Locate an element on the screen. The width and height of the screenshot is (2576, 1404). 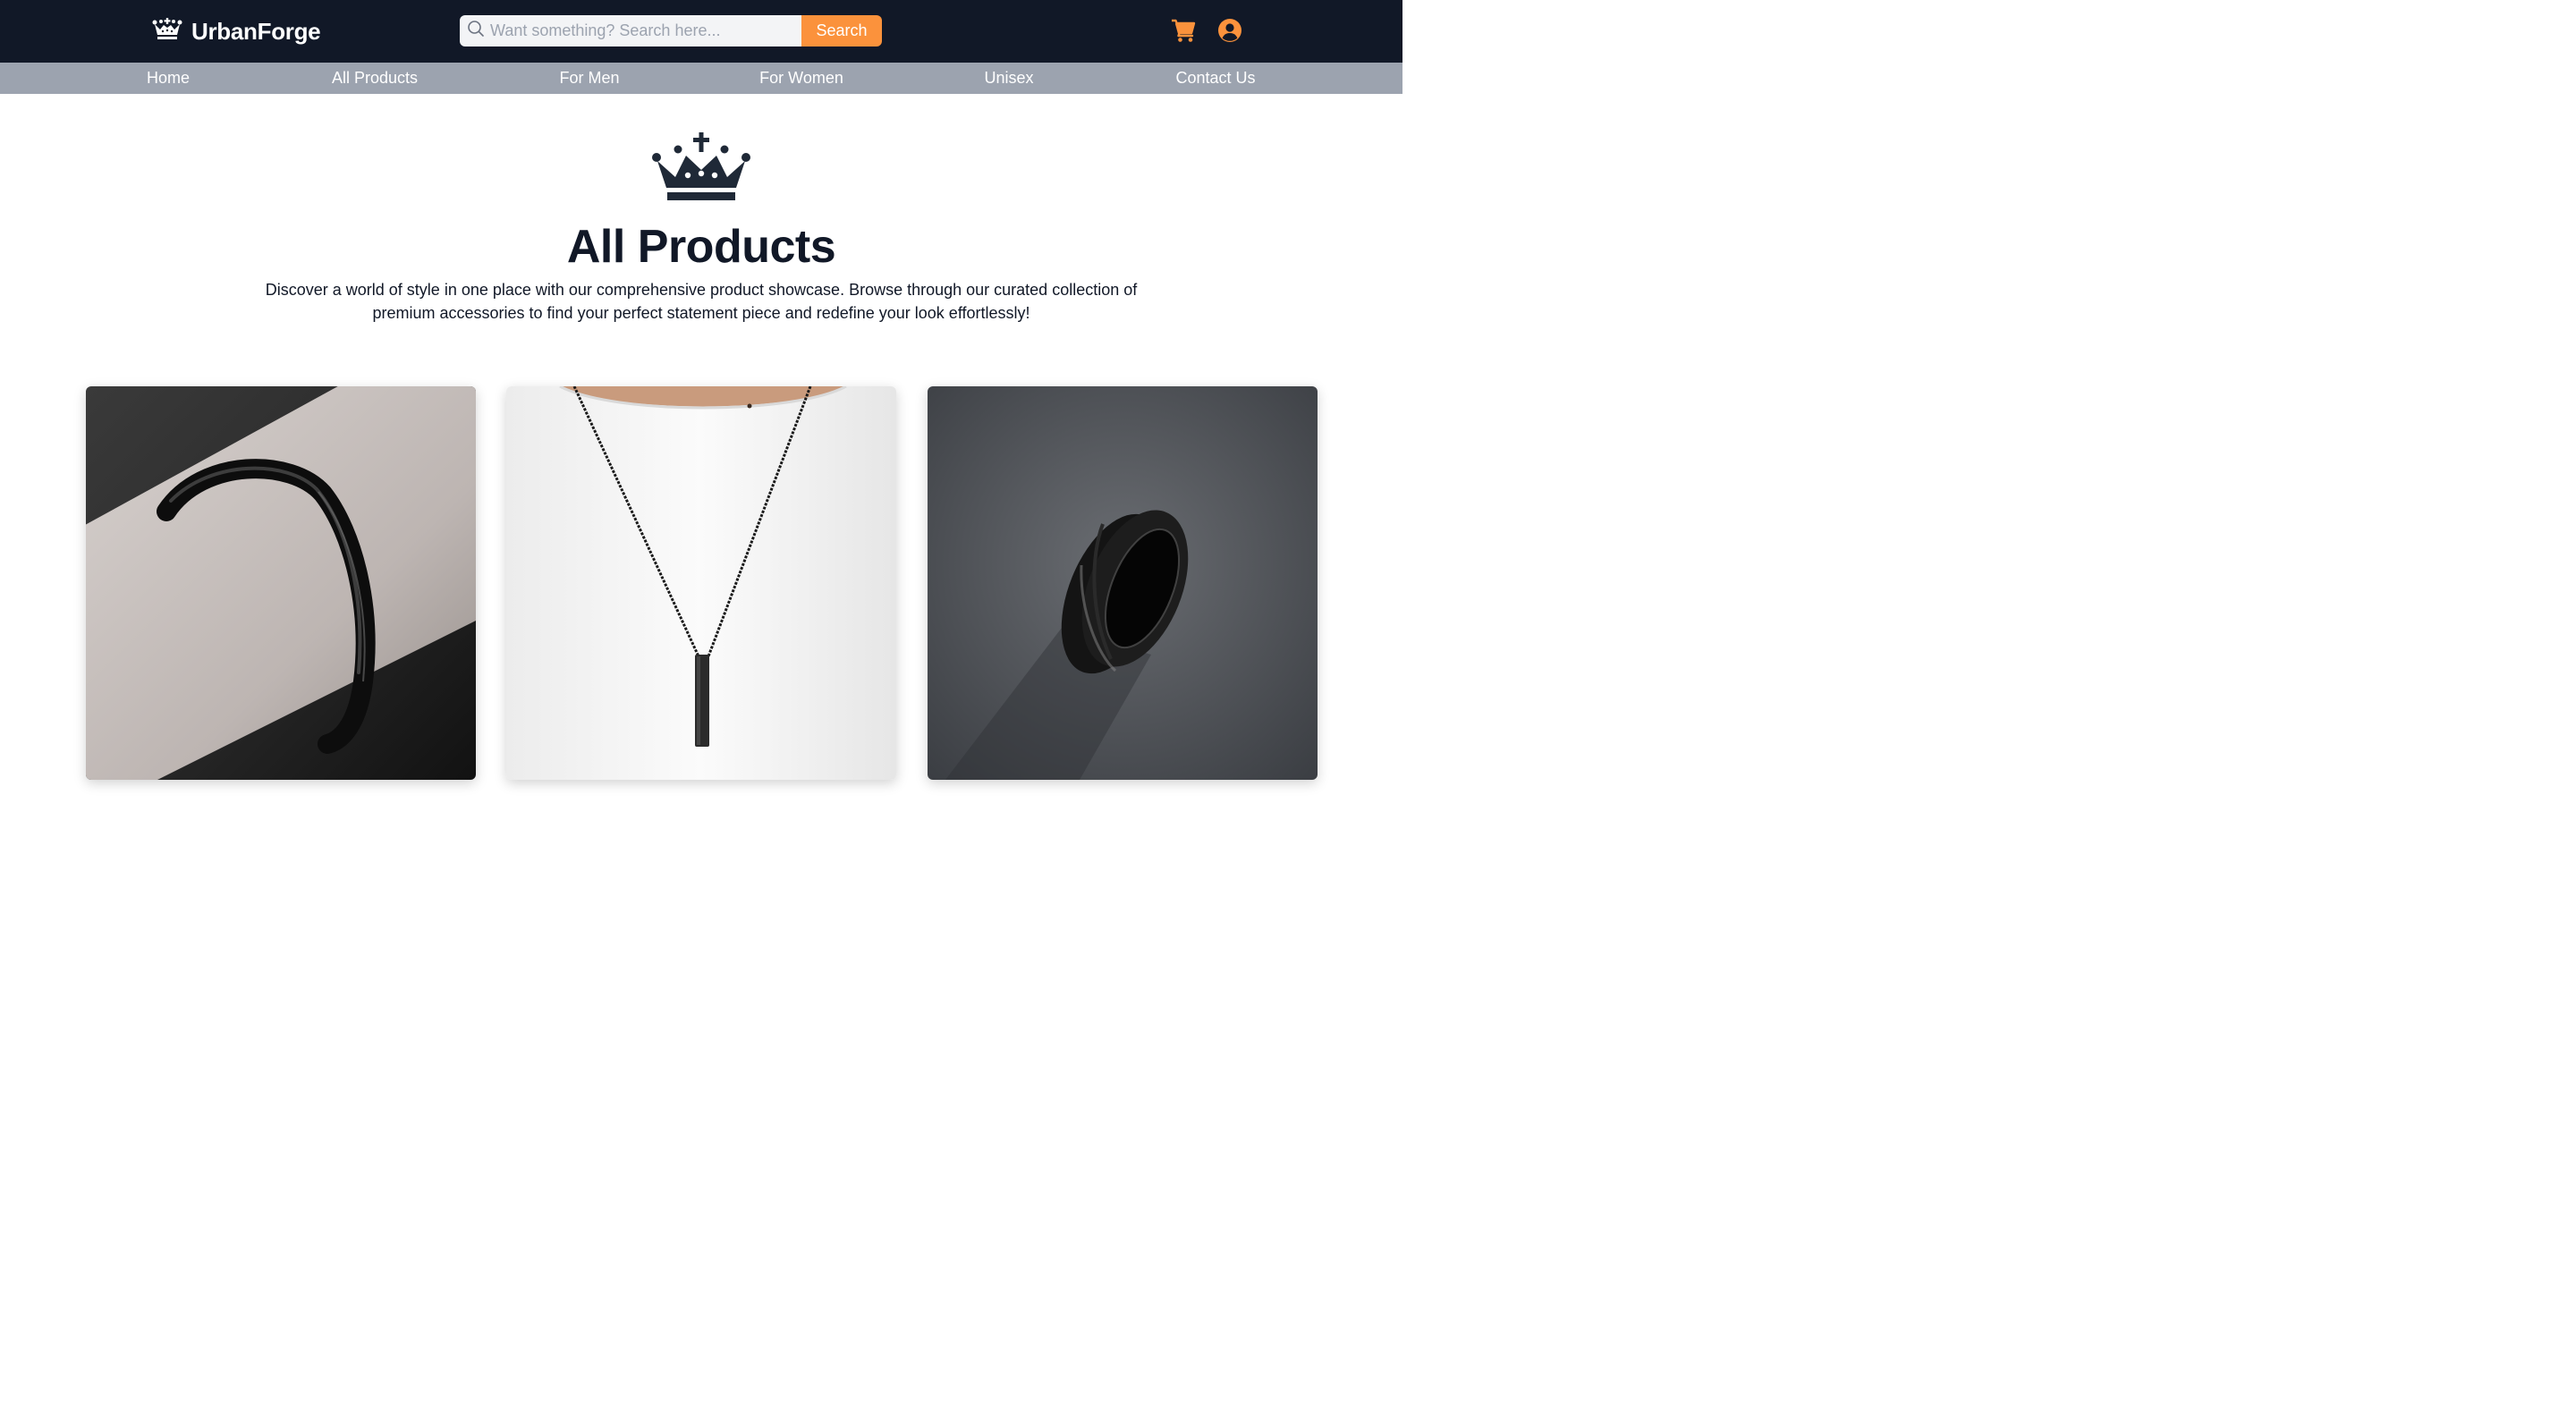
cart-icon is located at coordinates (1183, 31).